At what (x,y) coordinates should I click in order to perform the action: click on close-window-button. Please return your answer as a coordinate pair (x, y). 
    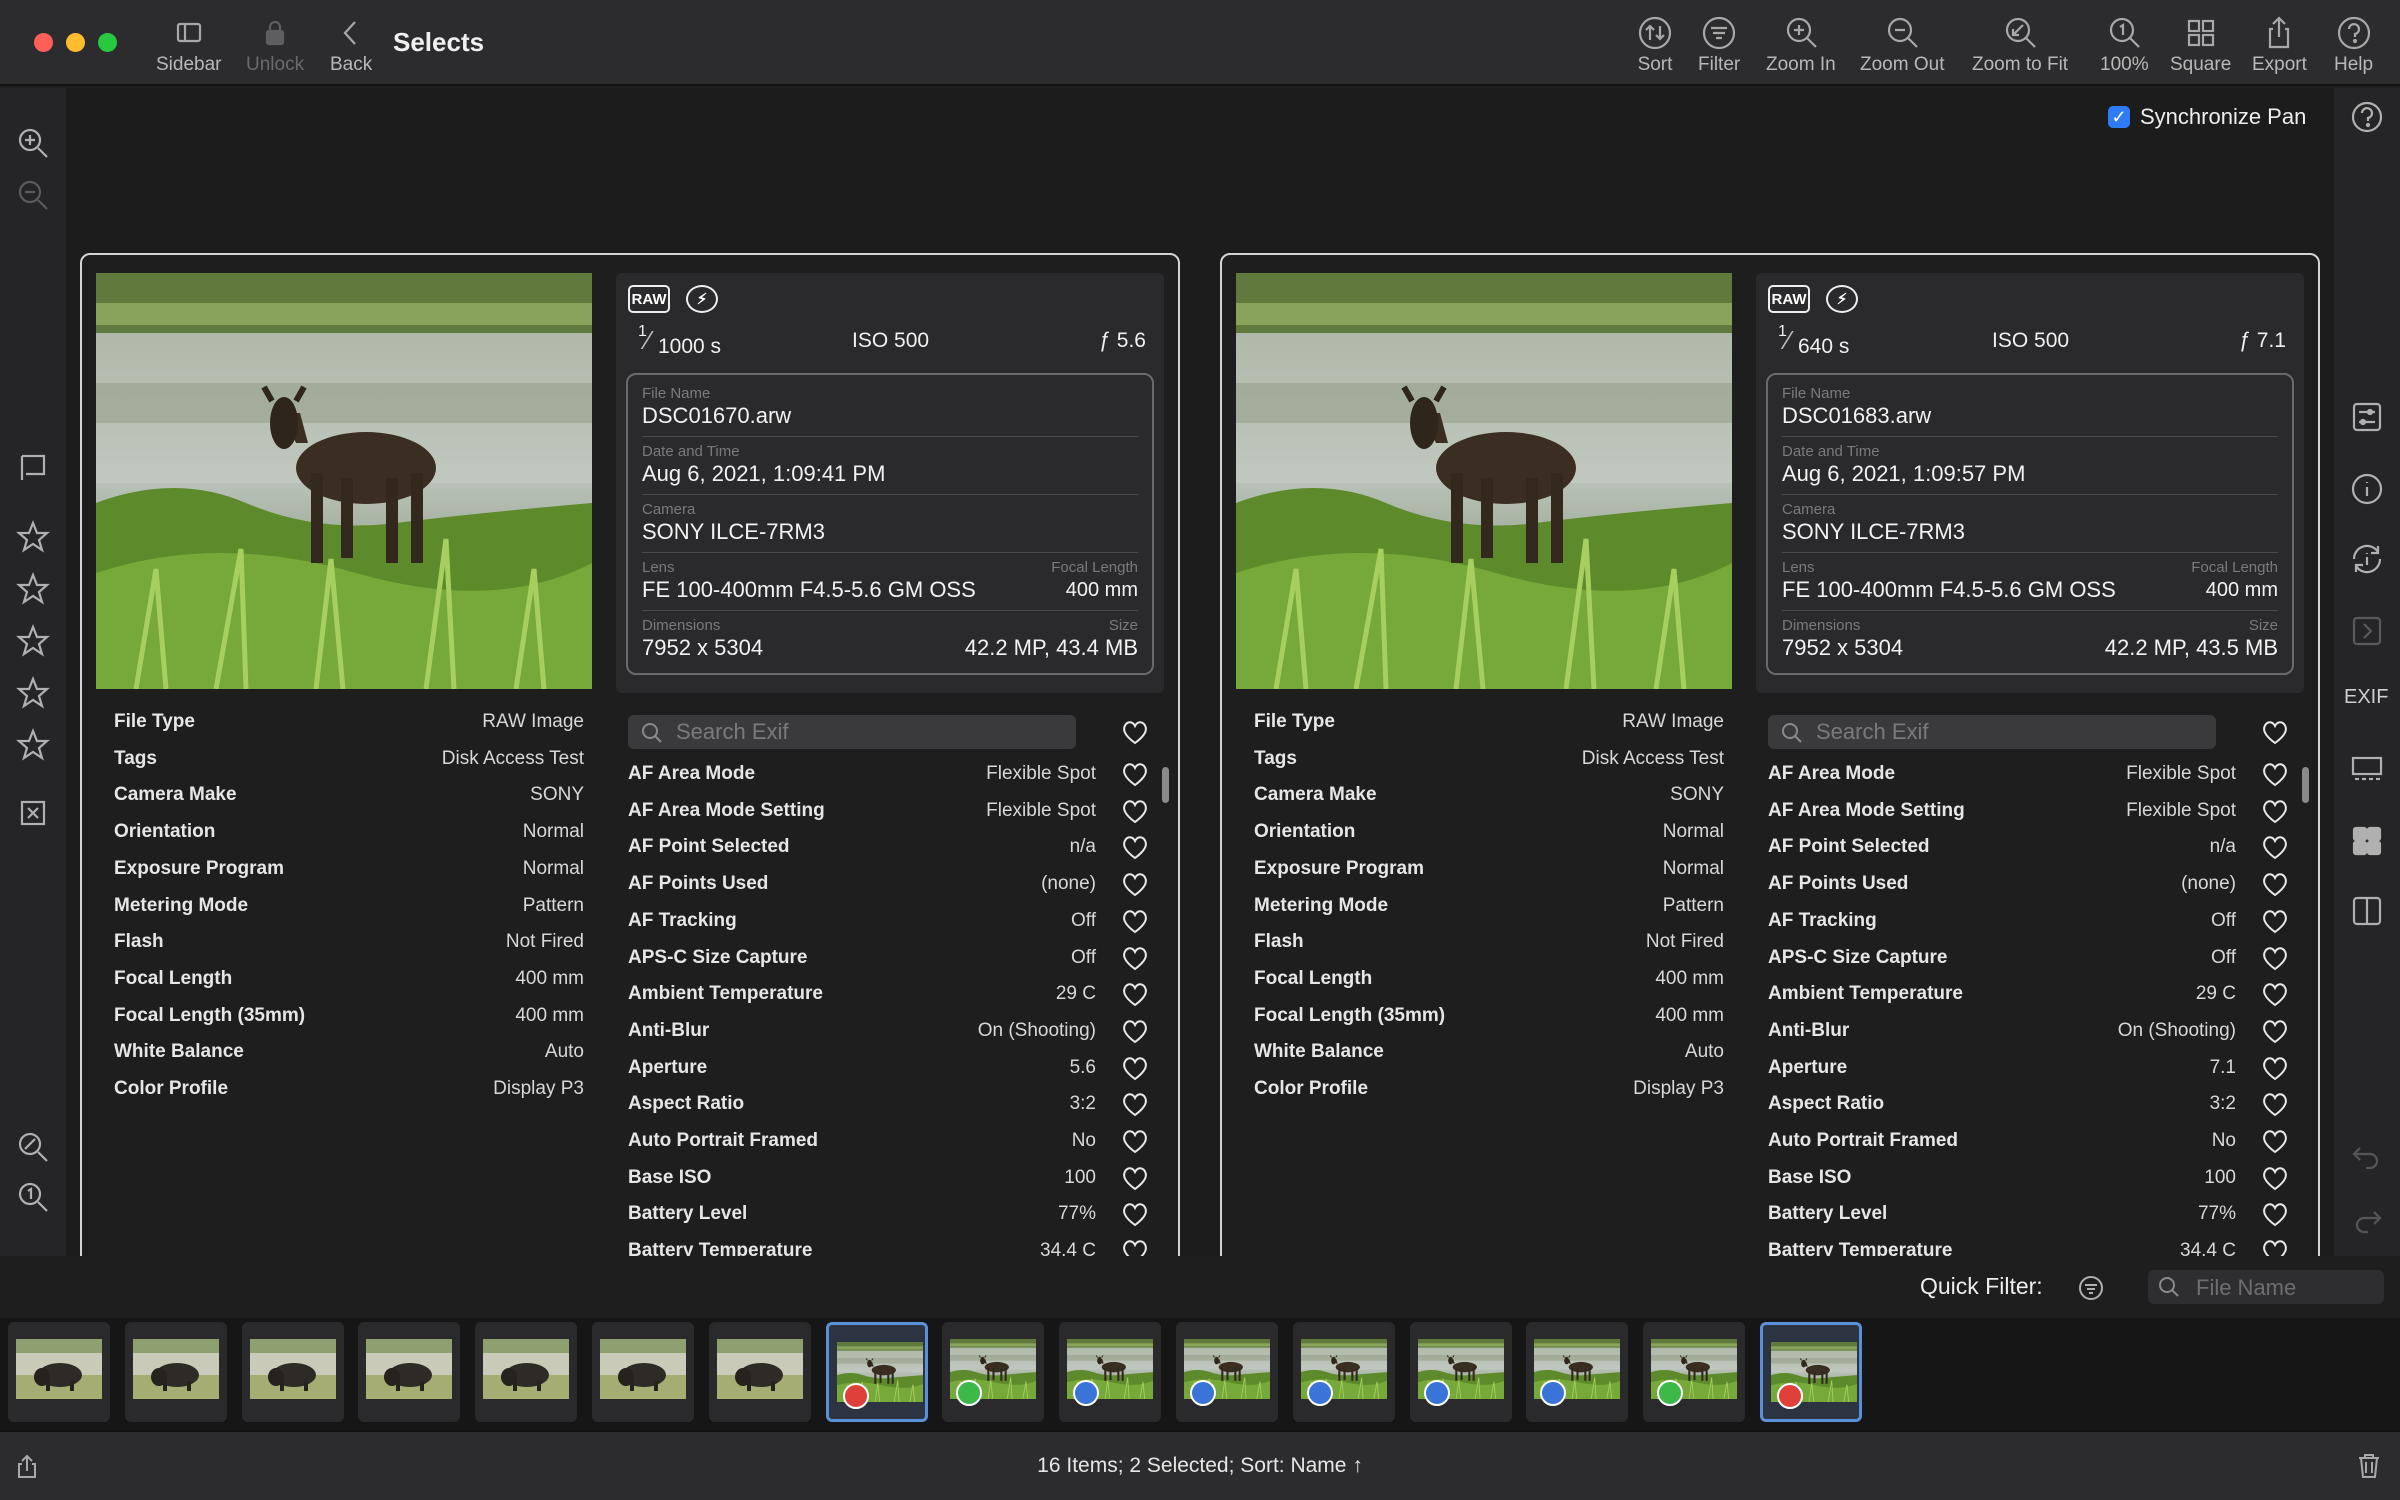
    Looking at the image, I should click on (43, 42).